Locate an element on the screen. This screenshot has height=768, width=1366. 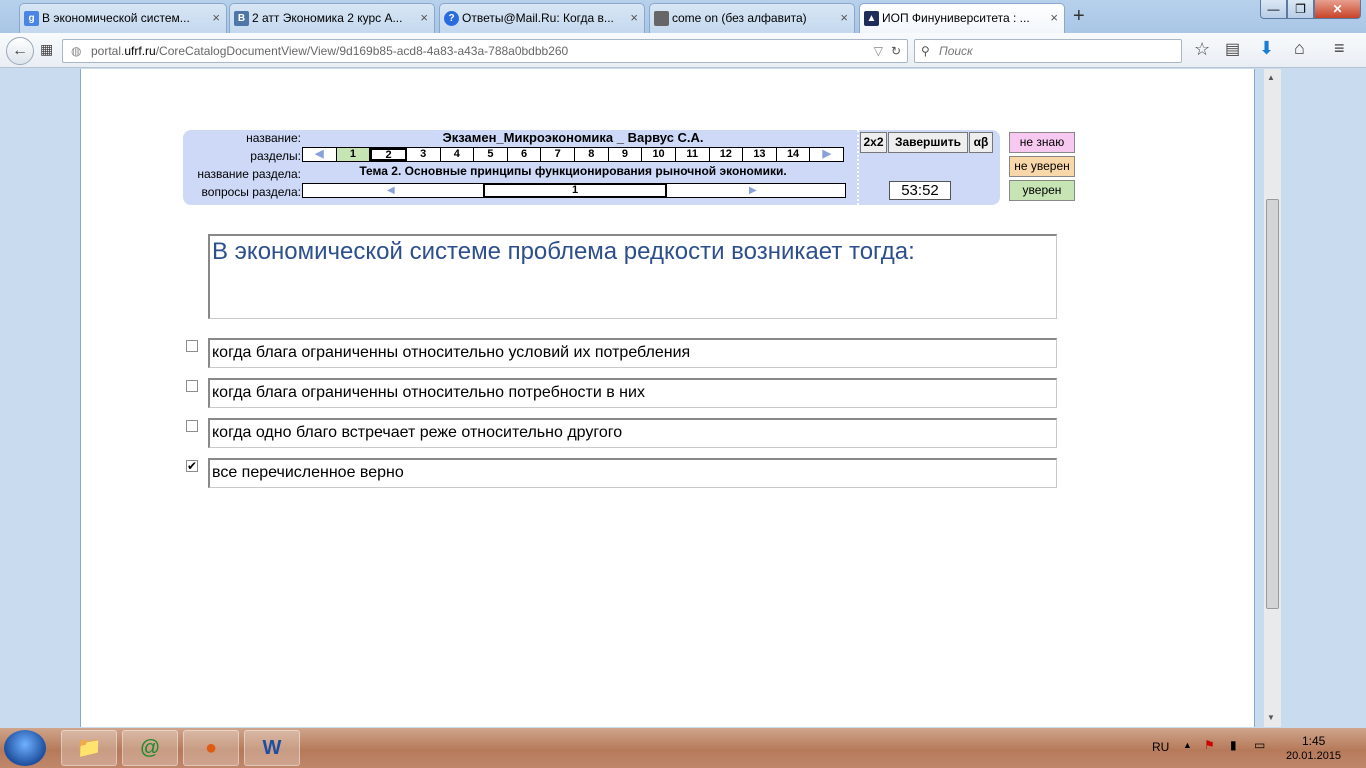
section-5: 5 is located at coordinates (491, 154).